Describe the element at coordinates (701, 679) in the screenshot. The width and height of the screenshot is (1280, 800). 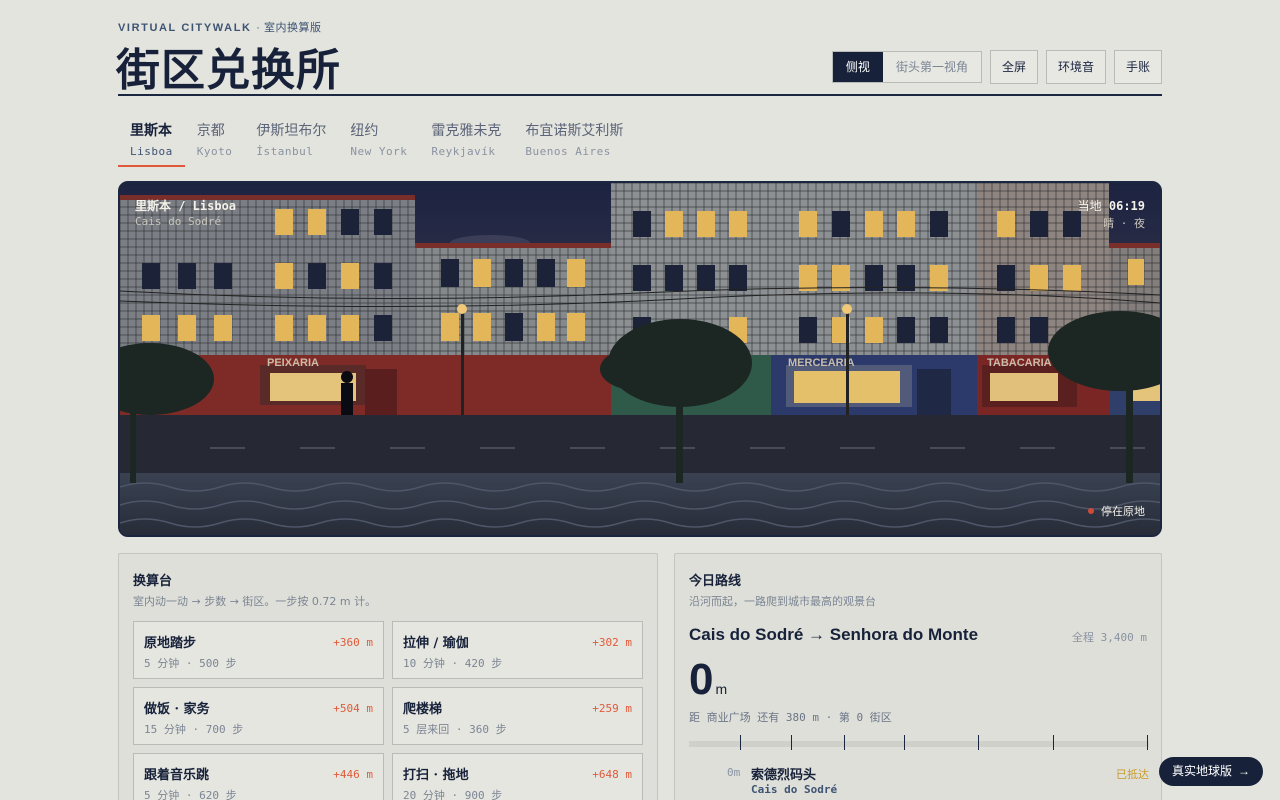
I see `distance-value: 0` at that location.